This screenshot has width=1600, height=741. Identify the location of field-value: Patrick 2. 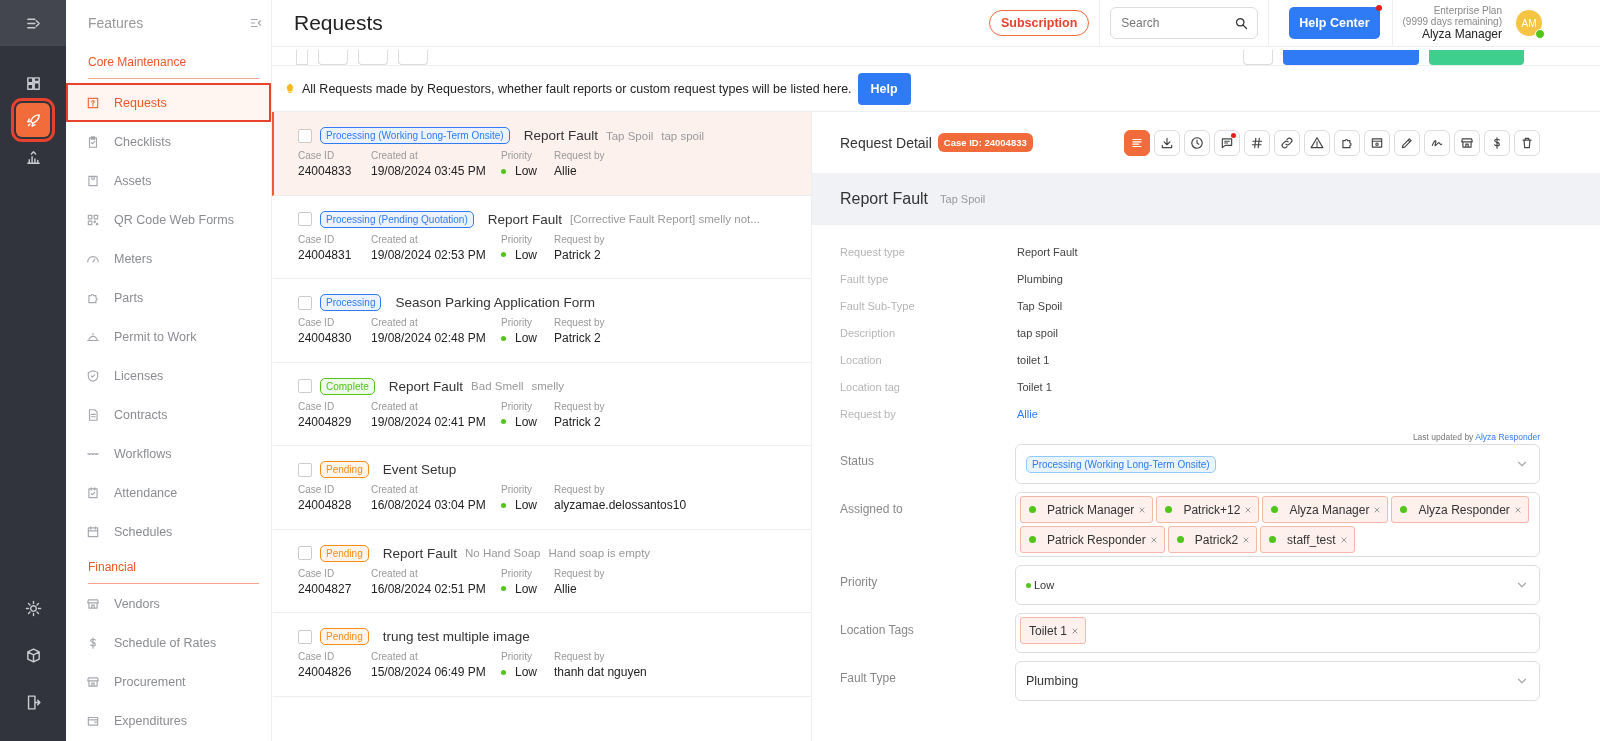
(578, 338).